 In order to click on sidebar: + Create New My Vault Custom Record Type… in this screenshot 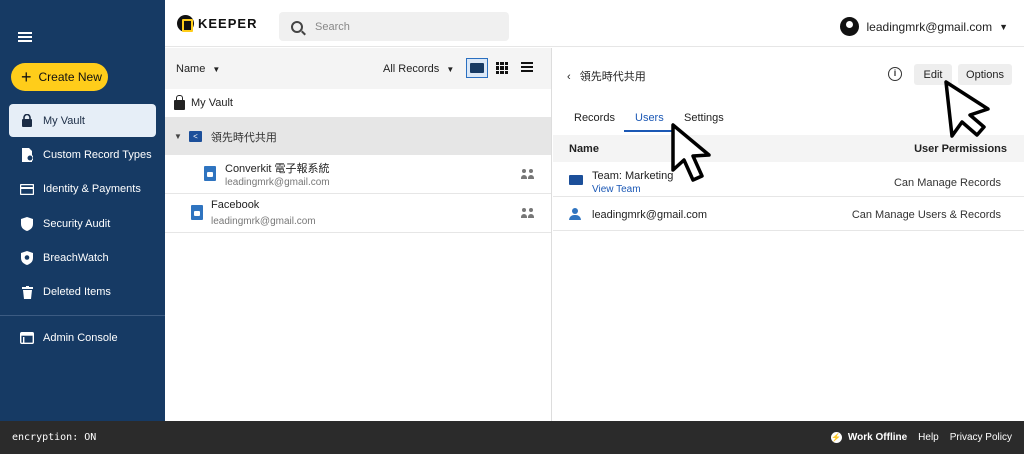, I will do `click(82, 210)`.